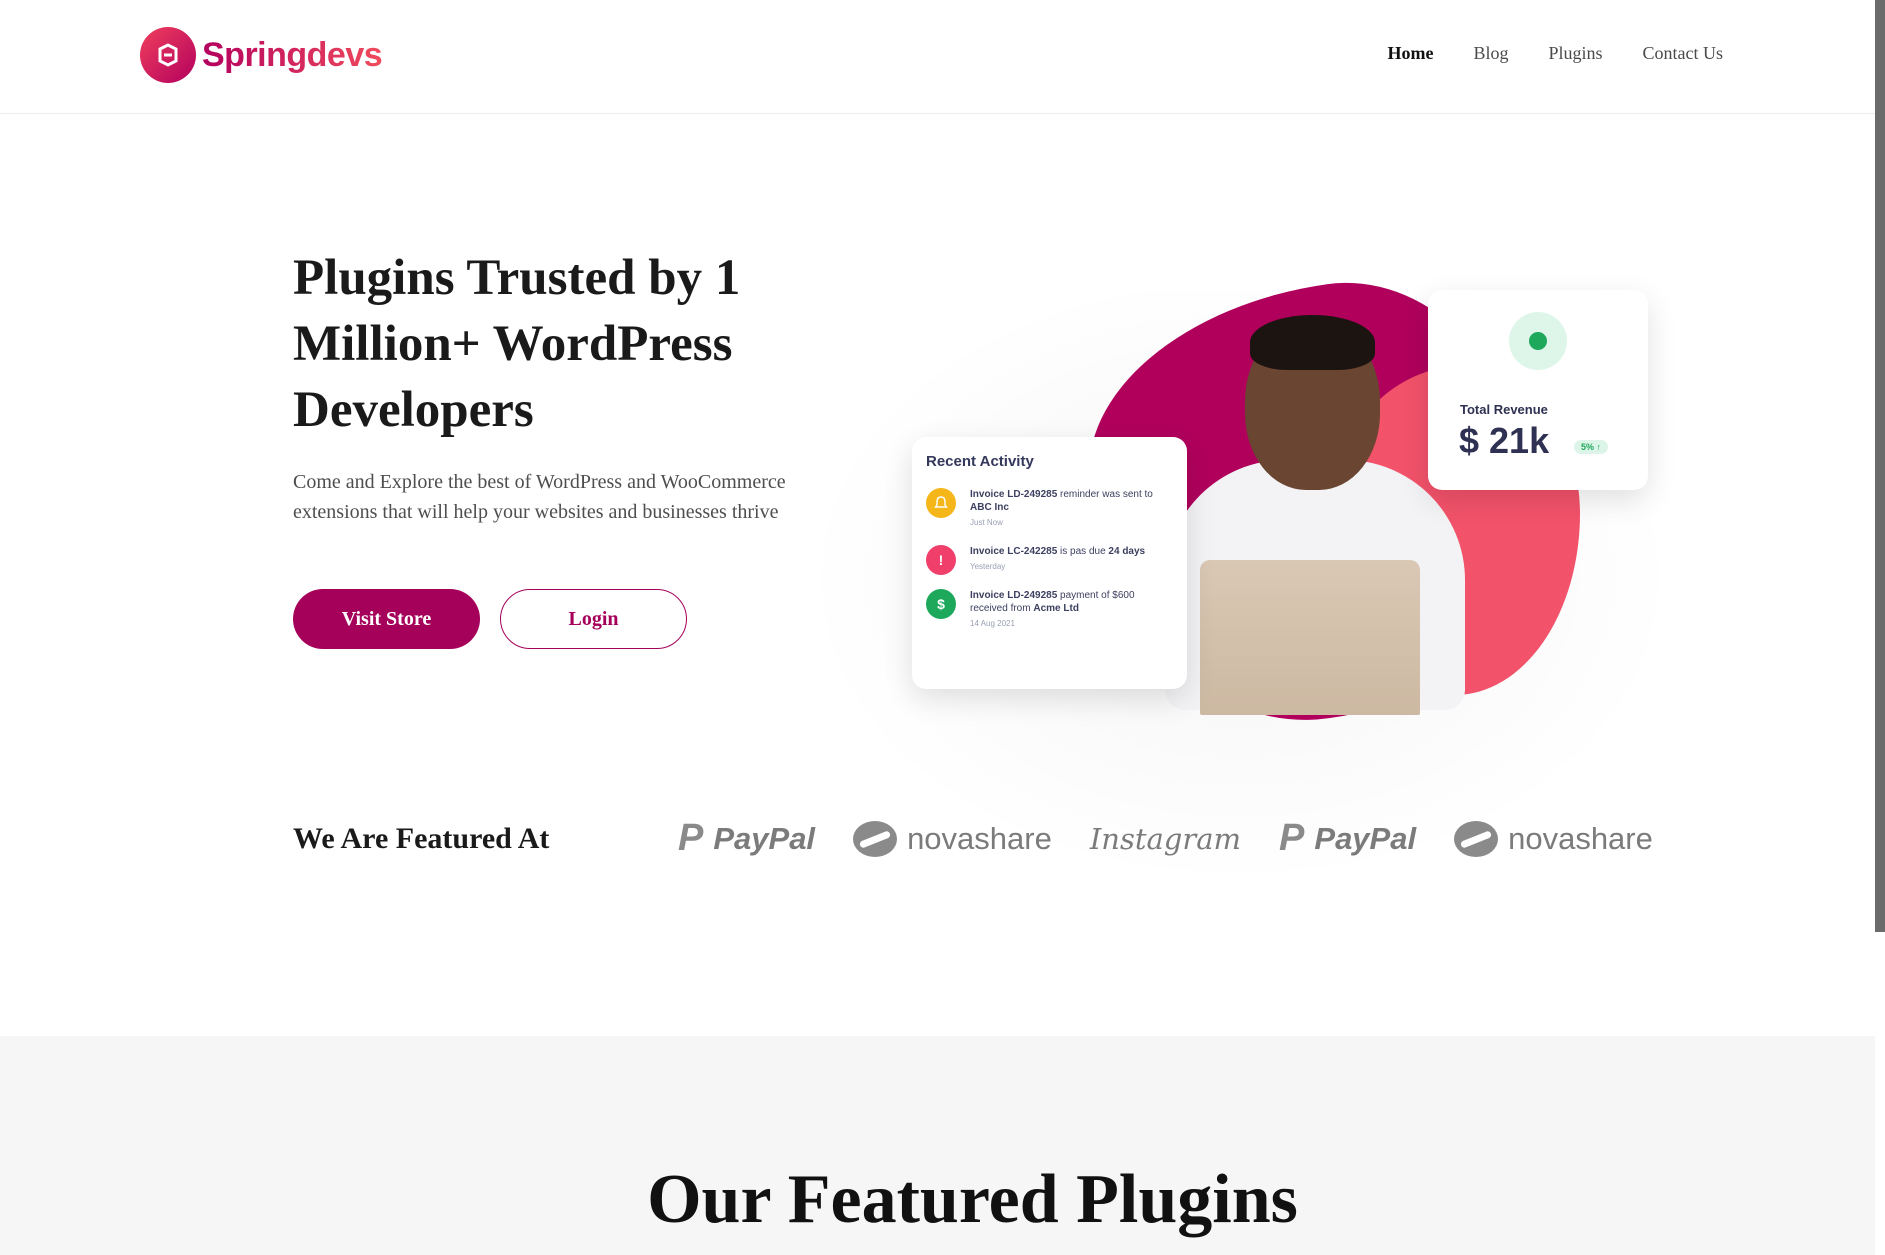  Describe the element at coordinates (593, 619) in the screenshot. I see `login-button: Login` at that location.